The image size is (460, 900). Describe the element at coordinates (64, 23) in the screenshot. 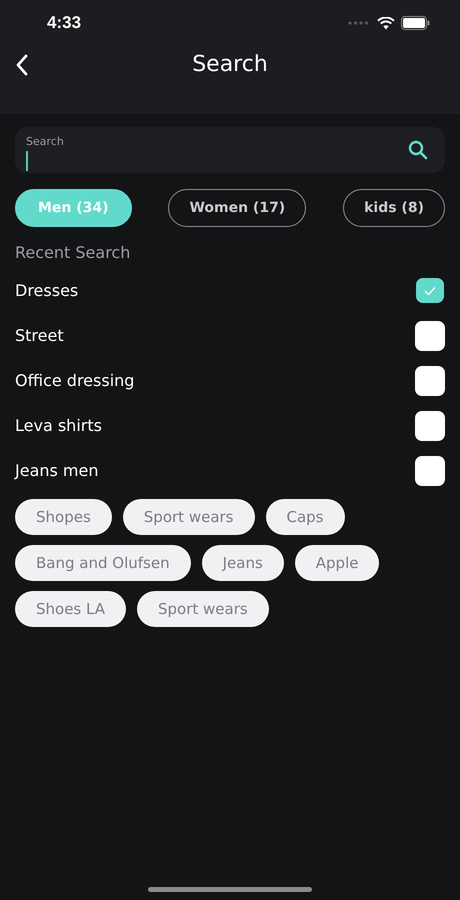

I see `status-time: 4:33` at that location.